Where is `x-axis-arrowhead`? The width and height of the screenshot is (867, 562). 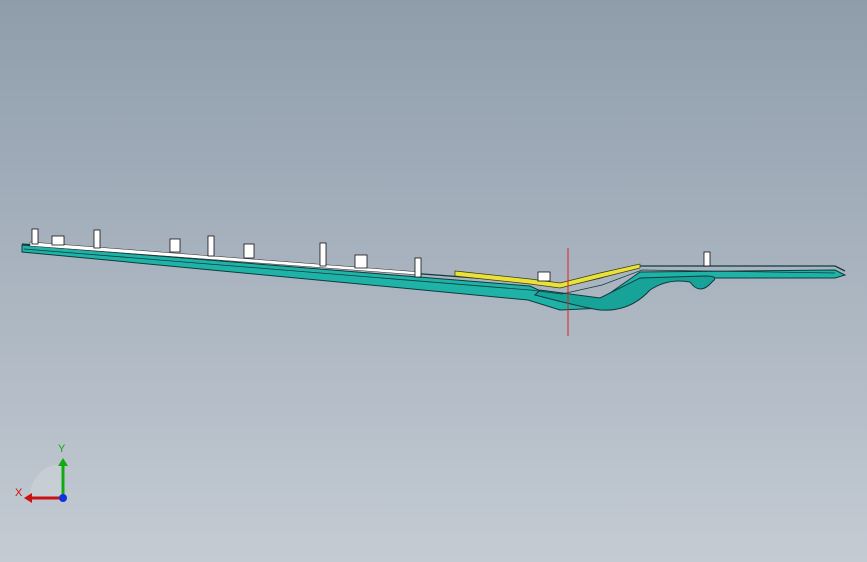 x-axis-arrowhead is located at coordinates (28, 498).